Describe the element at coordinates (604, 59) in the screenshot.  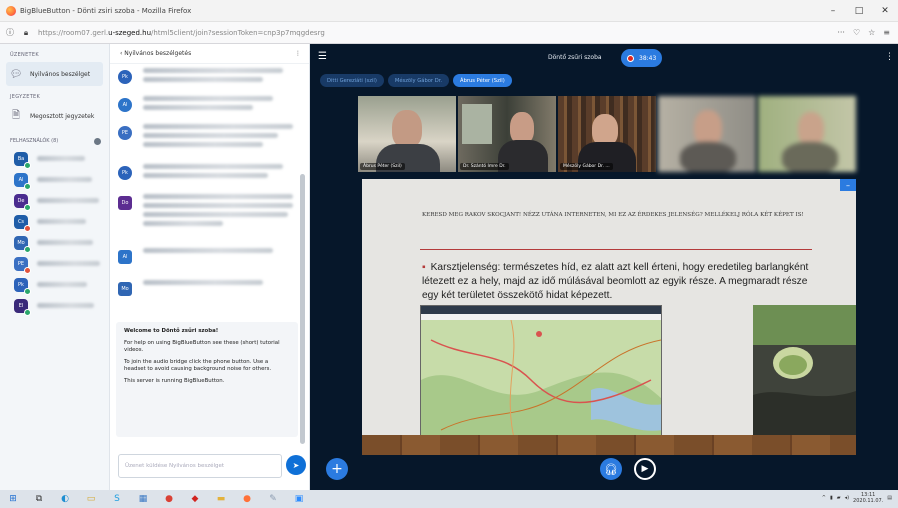
I see `top-bar: ☰ Döntő zsűri szoba 38:43 ⋮` at that location.